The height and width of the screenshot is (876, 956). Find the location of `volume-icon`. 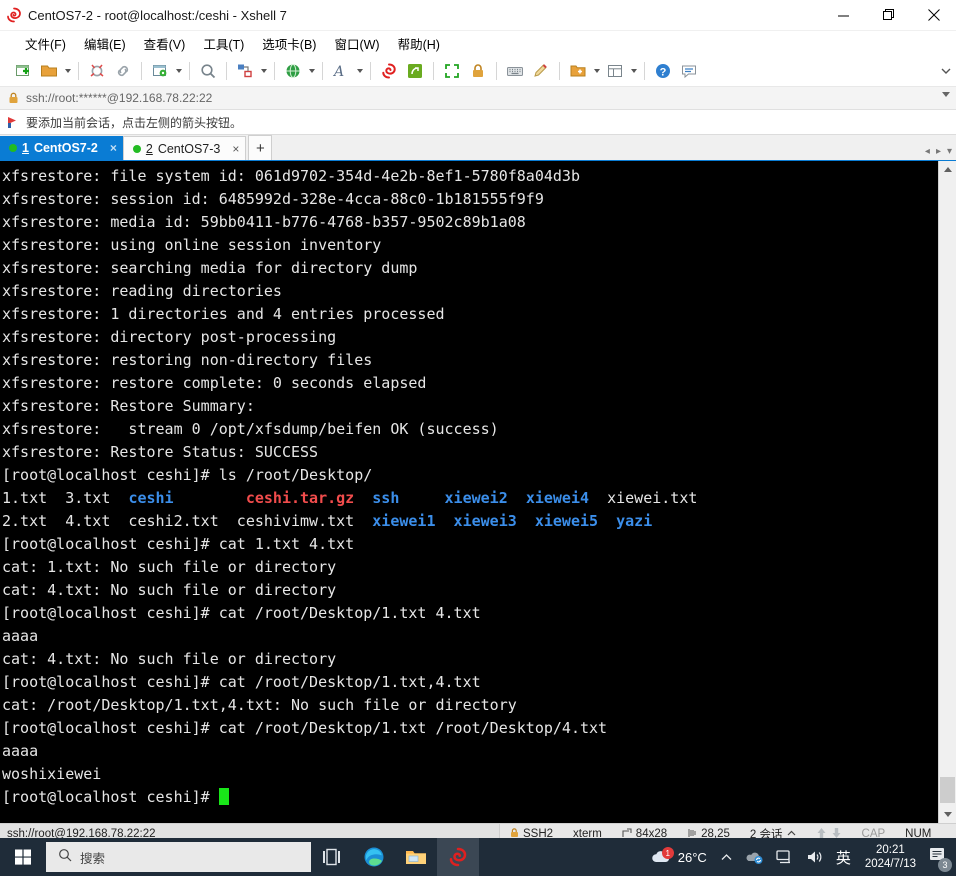

volume-icon is located at coordinates (815, 857).